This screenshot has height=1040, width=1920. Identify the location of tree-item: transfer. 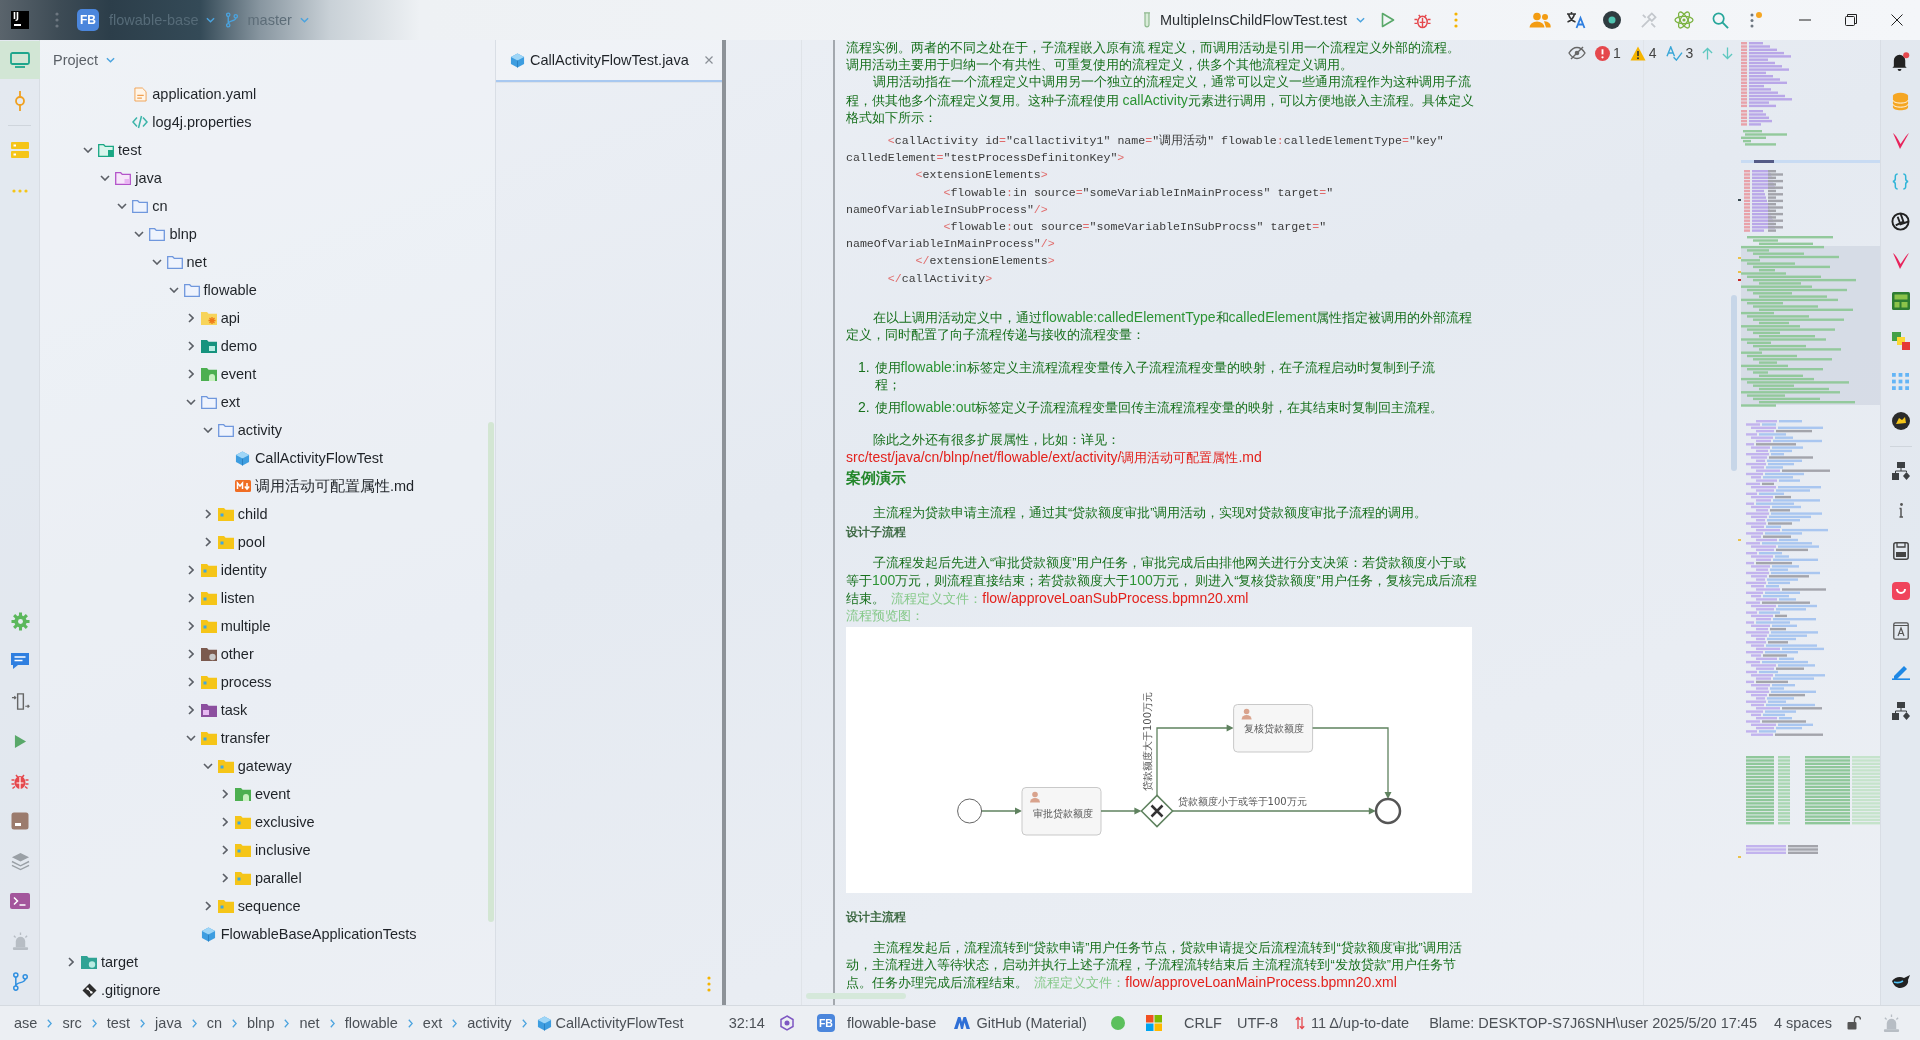
(245, 738).